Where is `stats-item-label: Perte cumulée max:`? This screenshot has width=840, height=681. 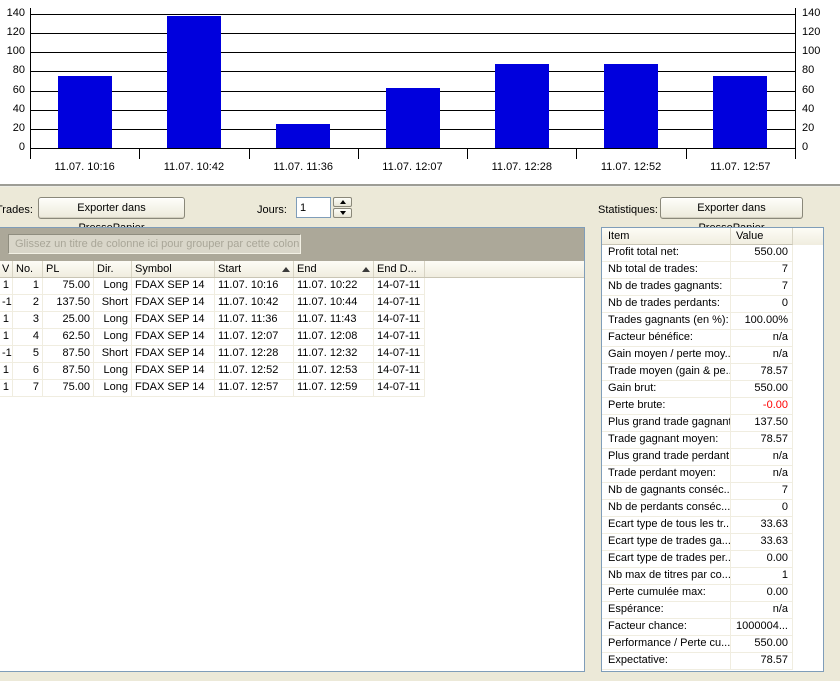
stats-item-label: Perte cumulée max: is located at coordinates (666, 593).